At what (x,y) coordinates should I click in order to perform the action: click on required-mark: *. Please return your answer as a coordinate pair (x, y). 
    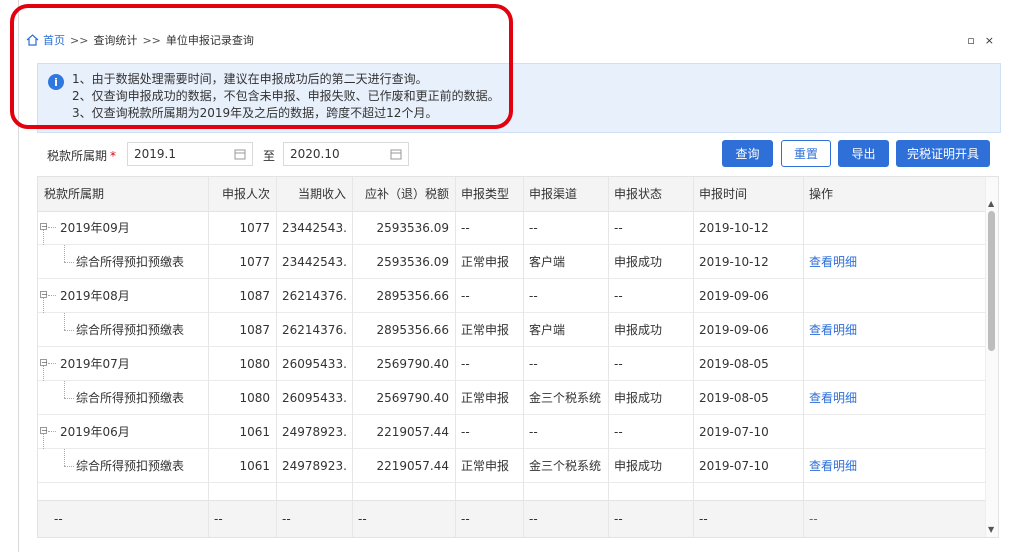
    Looking at the image, I should click on (113, 156).